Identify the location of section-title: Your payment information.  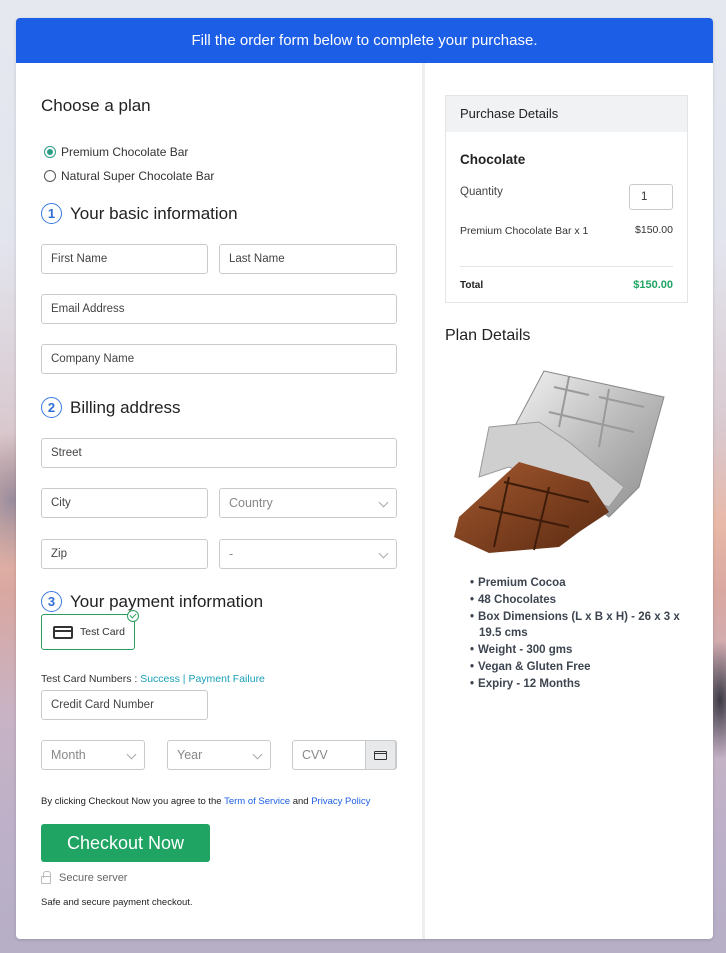
(167, 601).